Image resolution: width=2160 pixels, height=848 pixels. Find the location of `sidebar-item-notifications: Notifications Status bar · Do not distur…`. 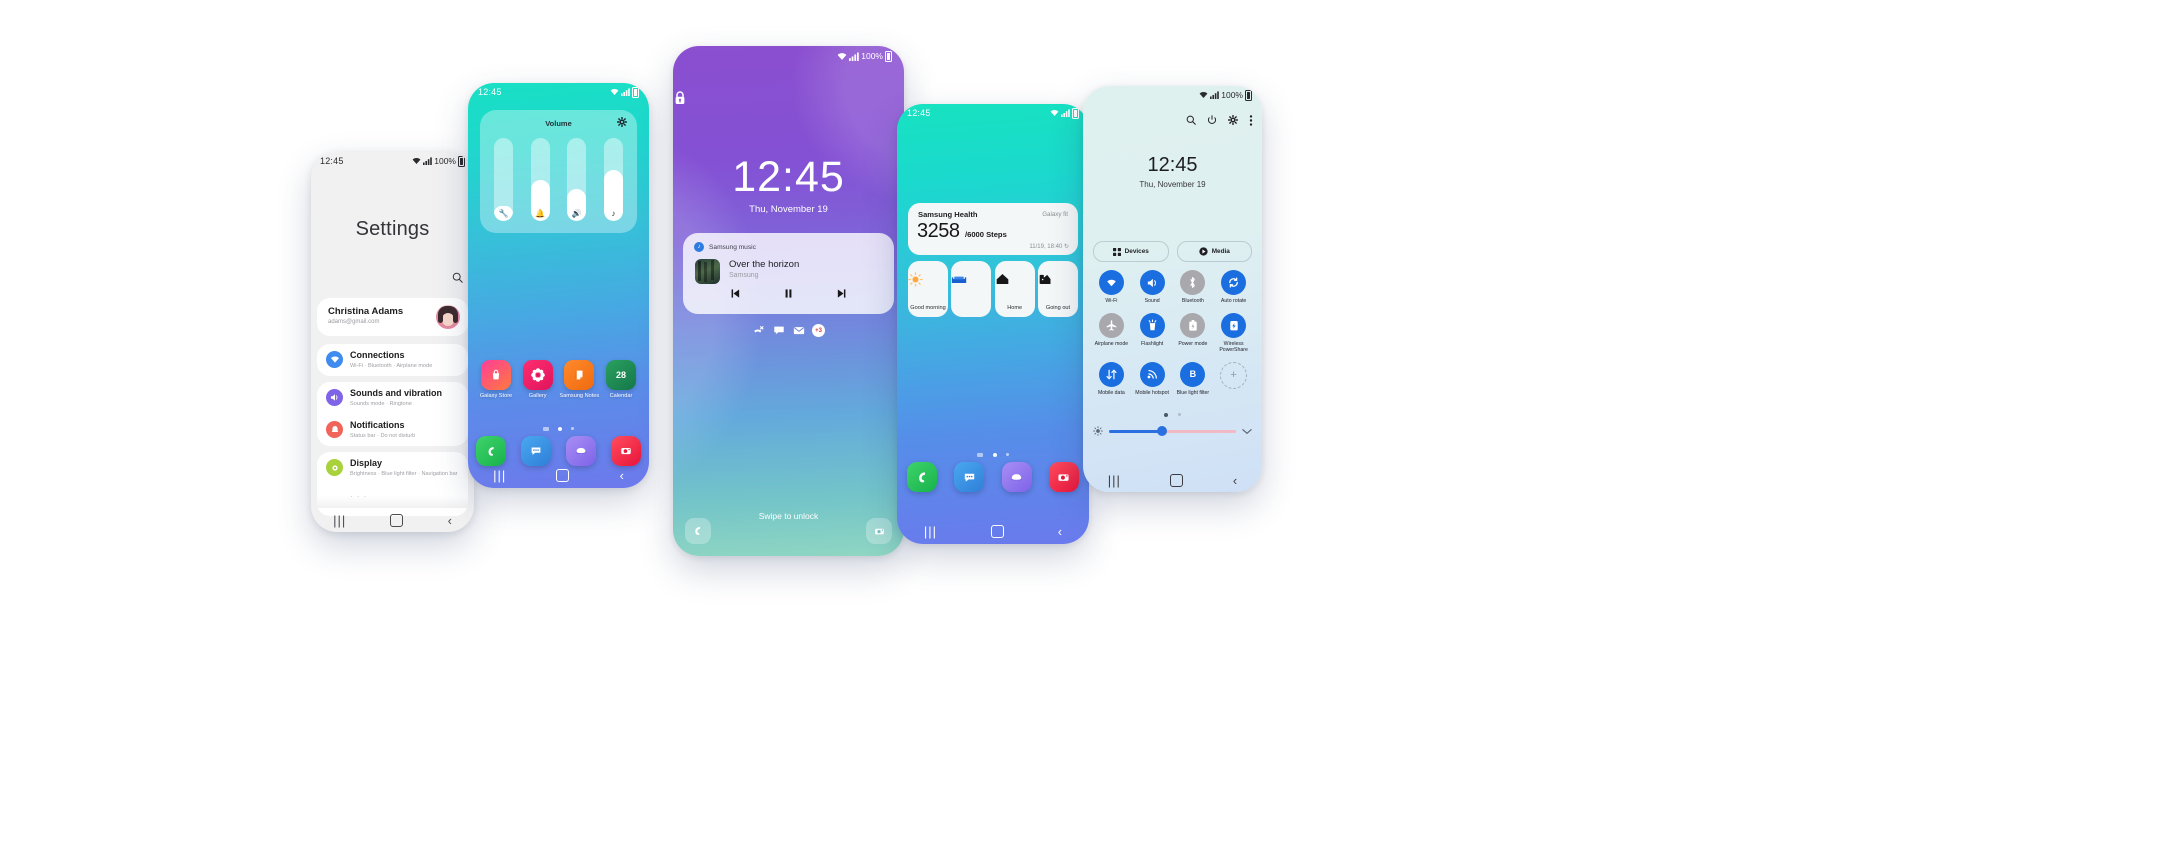

sidebar-item-notifications: Notifications Status bar · Do not distur… is located at coordinates (392, 430).